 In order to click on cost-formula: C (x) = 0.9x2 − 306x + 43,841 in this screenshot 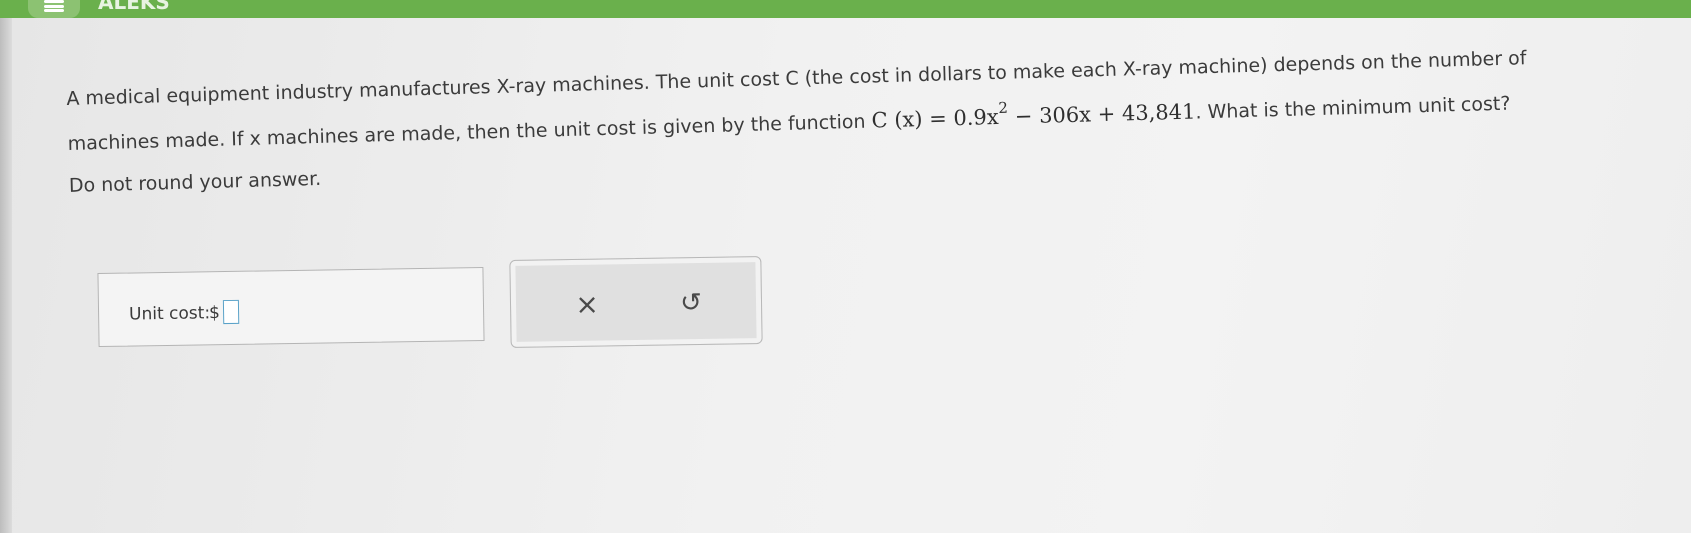, I will do `click(1033, 115)`.